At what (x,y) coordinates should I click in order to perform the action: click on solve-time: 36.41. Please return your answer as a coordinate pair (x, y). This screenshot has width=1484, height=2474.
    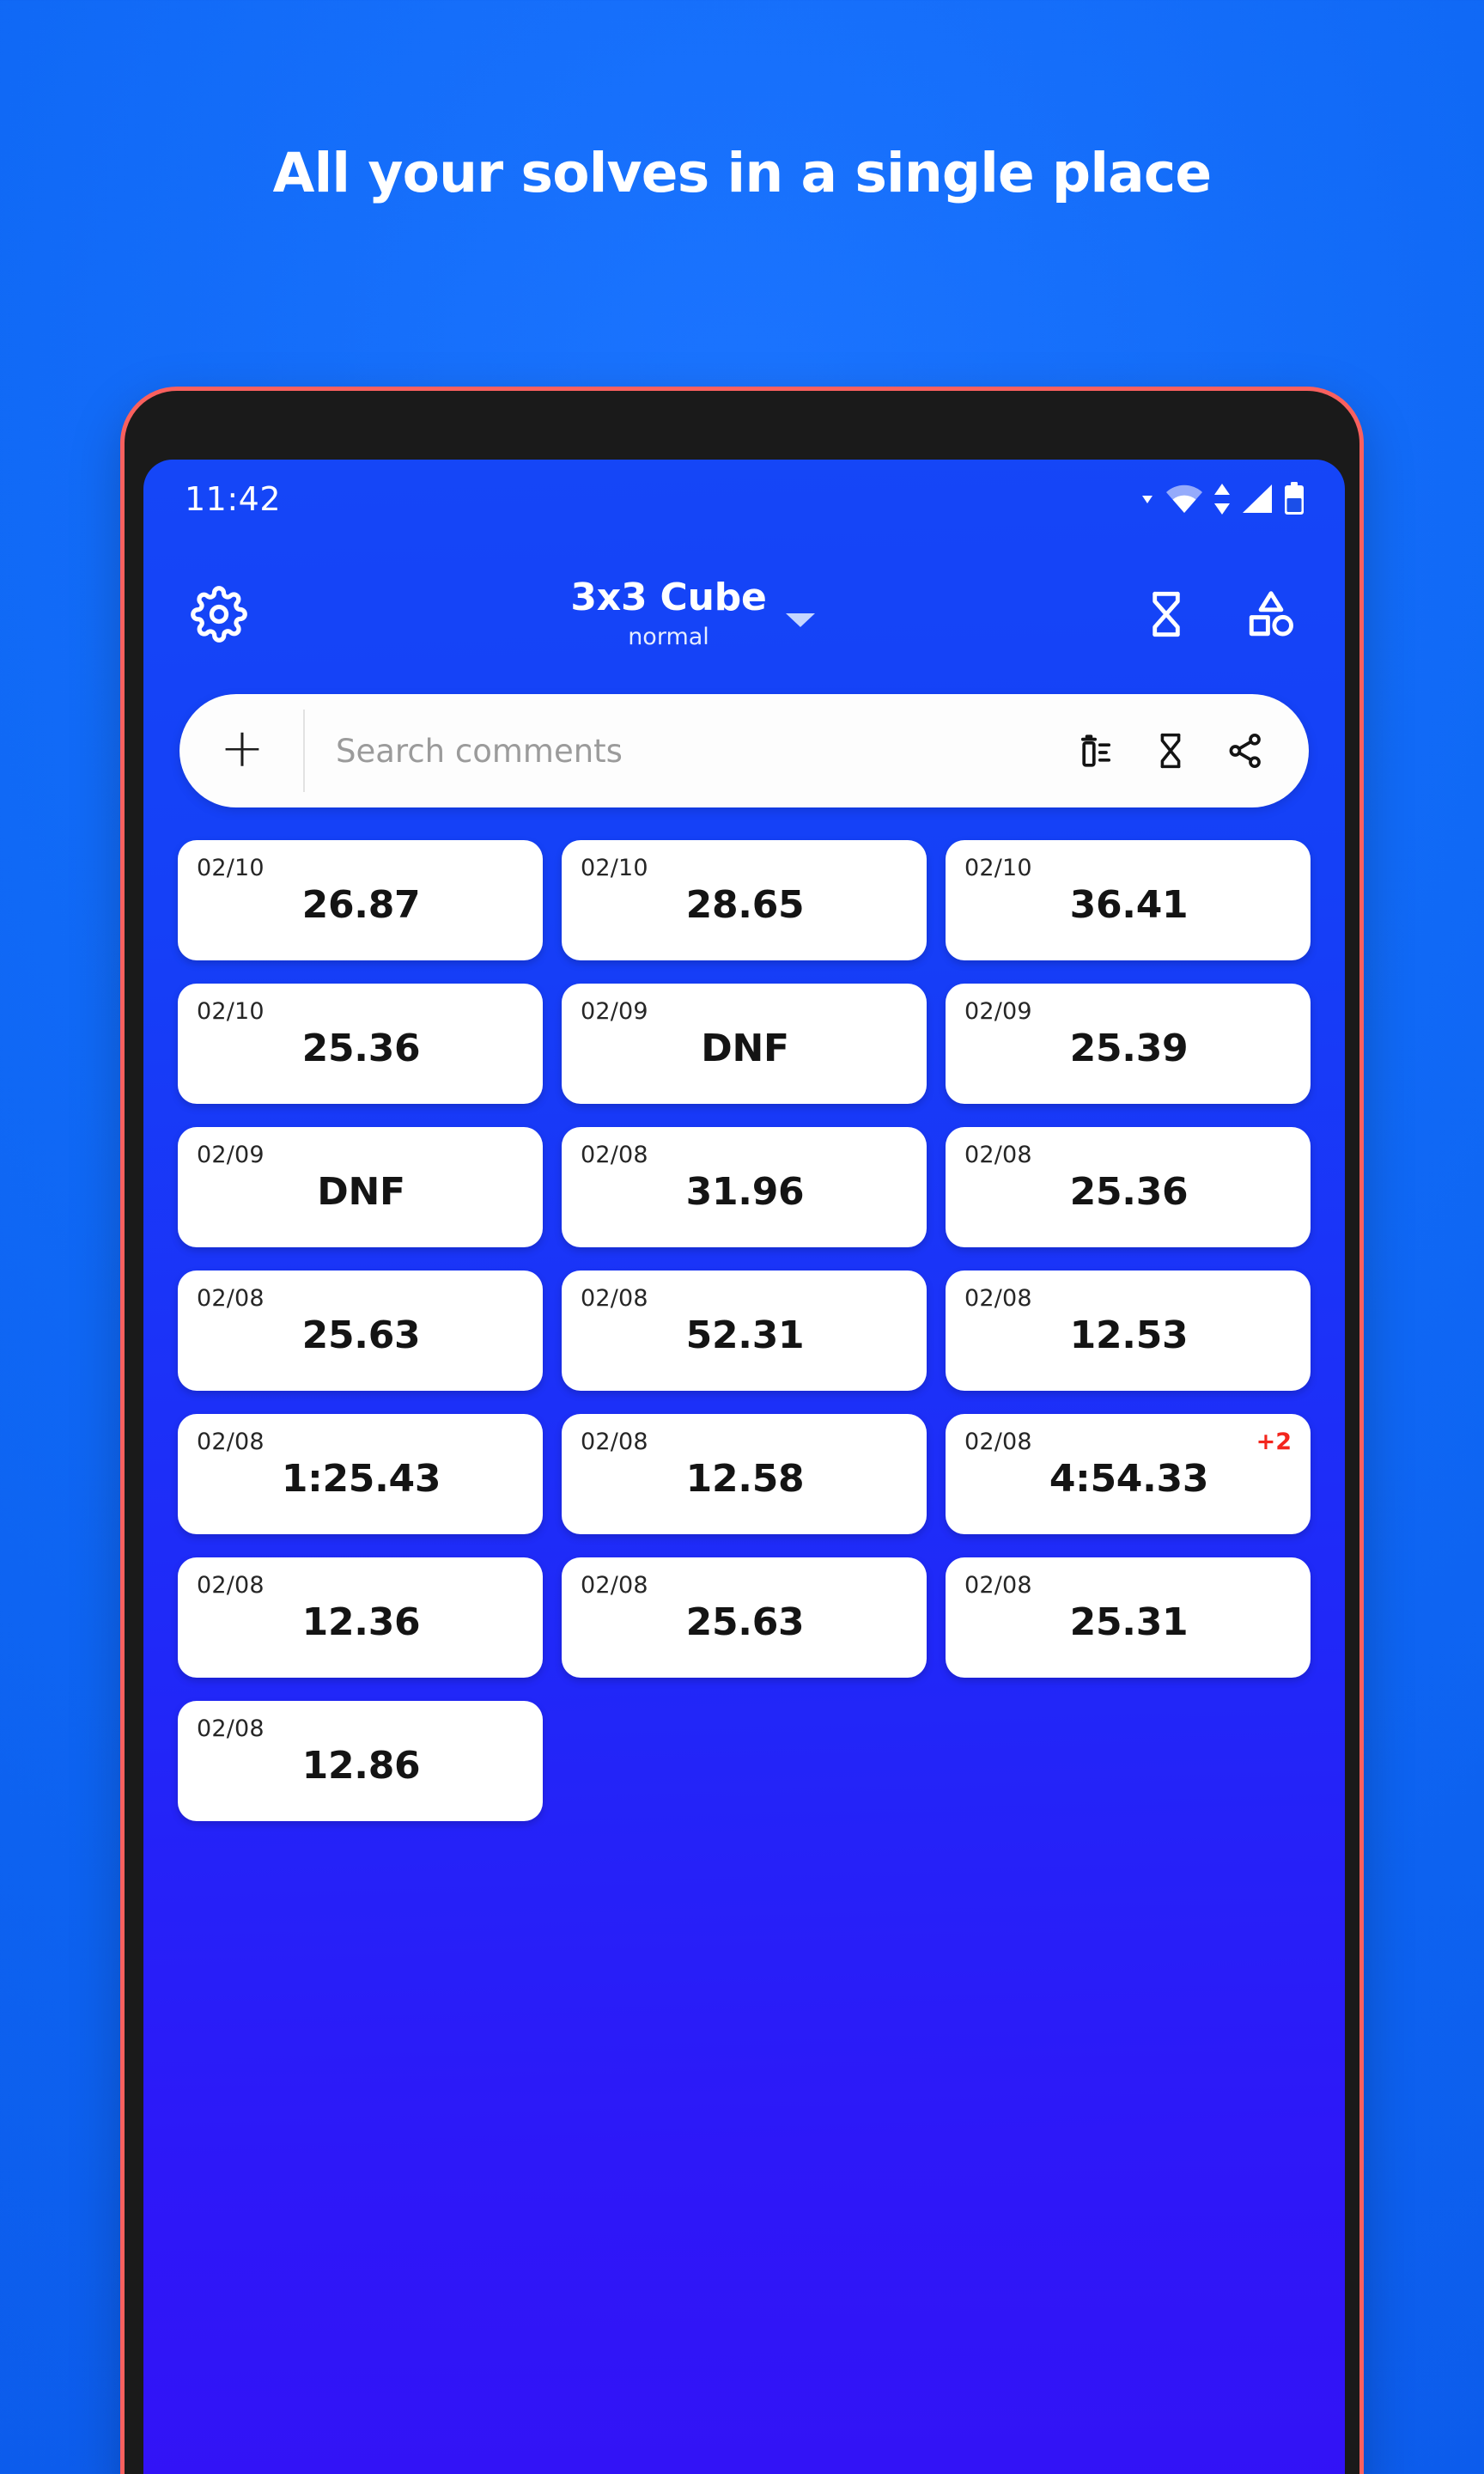
    Looking at the image, I should click on (1129, 905).